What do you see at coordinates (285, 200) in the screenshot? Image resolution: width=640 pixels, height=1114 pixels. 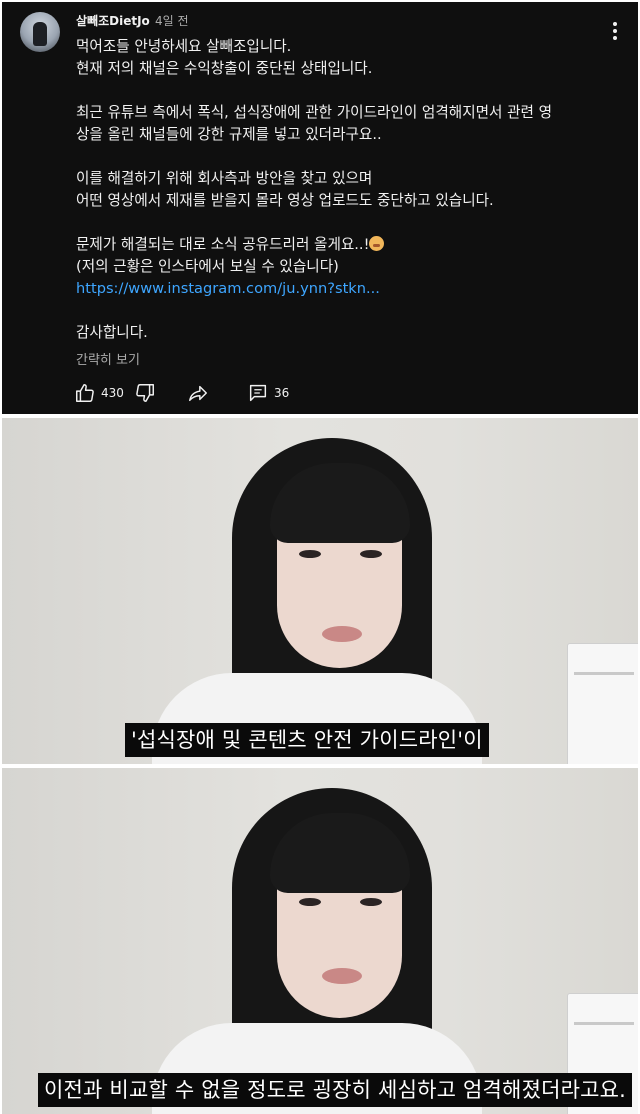 I see `post-line: 어떤 영상에서 제재를 받을지 몰라 영상 업로드도 중단하고 있습니다.` at bounding box center [285, 200].